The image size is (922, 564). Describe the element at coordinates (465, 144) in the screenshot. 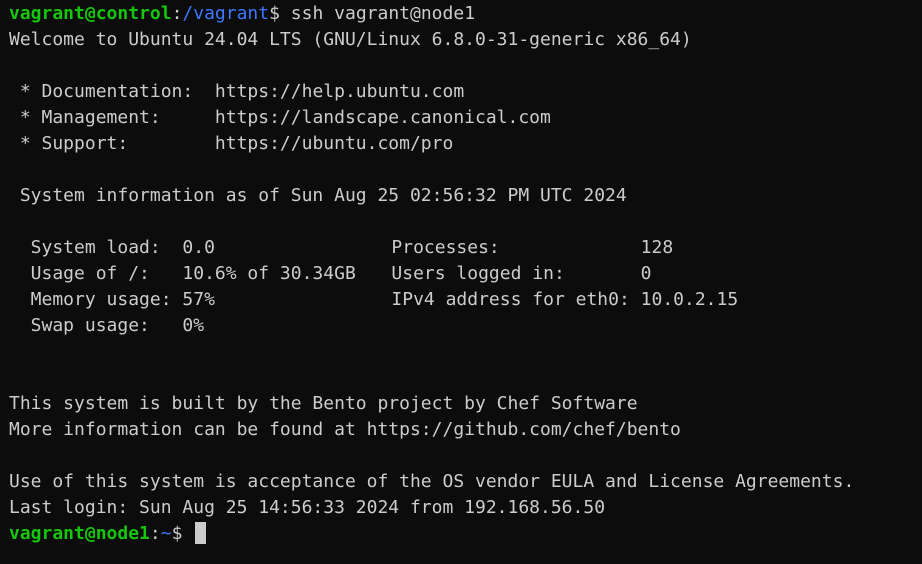

I see `link-support: * Support: https://ubuntu.com/pro` at that location.